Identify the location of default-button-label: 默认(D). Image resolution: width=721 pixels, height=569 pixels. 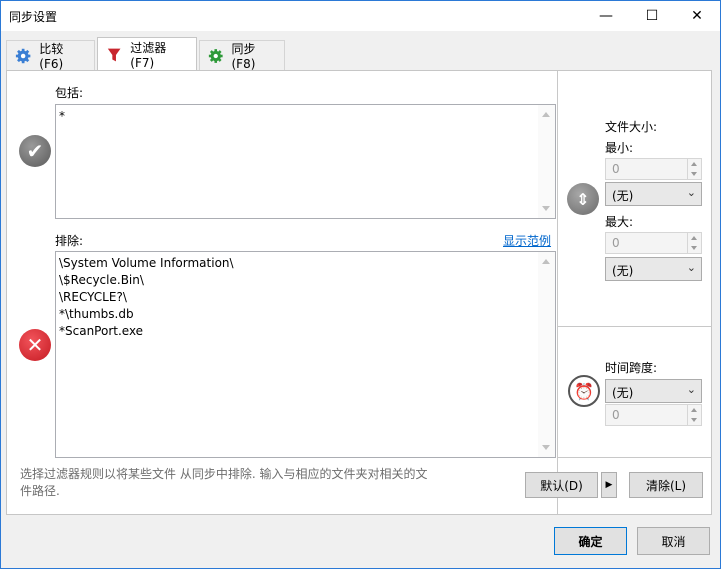
(561, 485).